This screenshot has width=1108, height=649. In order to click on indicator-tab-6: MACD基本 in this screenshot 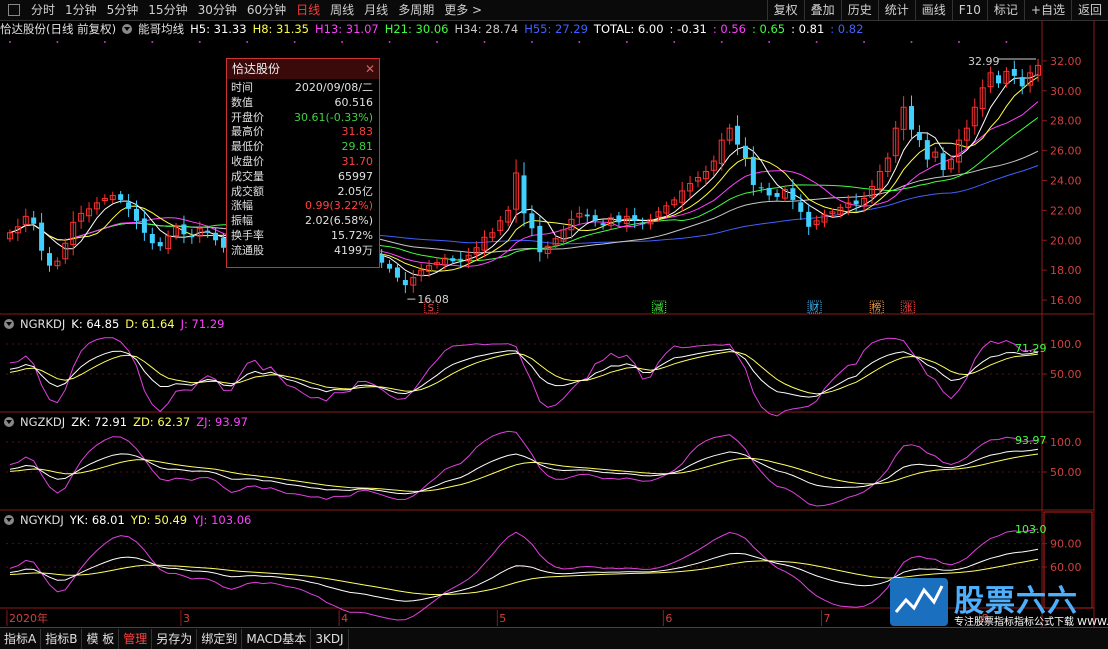, I will do `click(277, 638)`.